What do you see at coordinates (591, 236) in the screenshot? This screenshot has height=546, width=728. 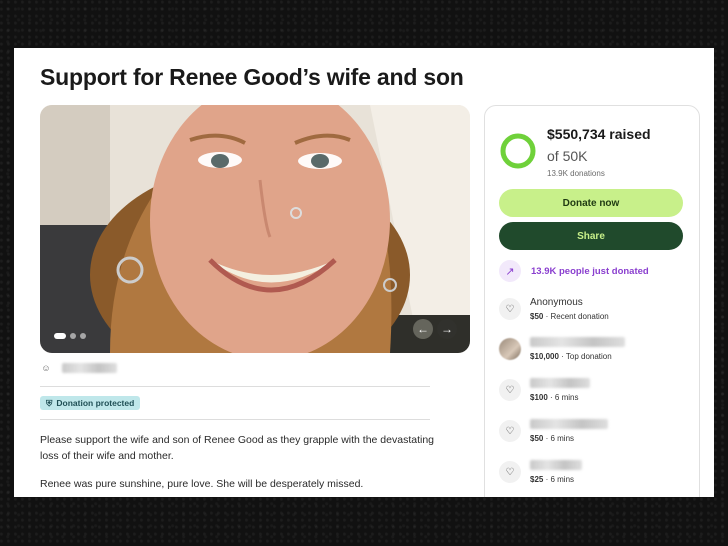 I see `share-button: Share` at bounding box center [591, 236].